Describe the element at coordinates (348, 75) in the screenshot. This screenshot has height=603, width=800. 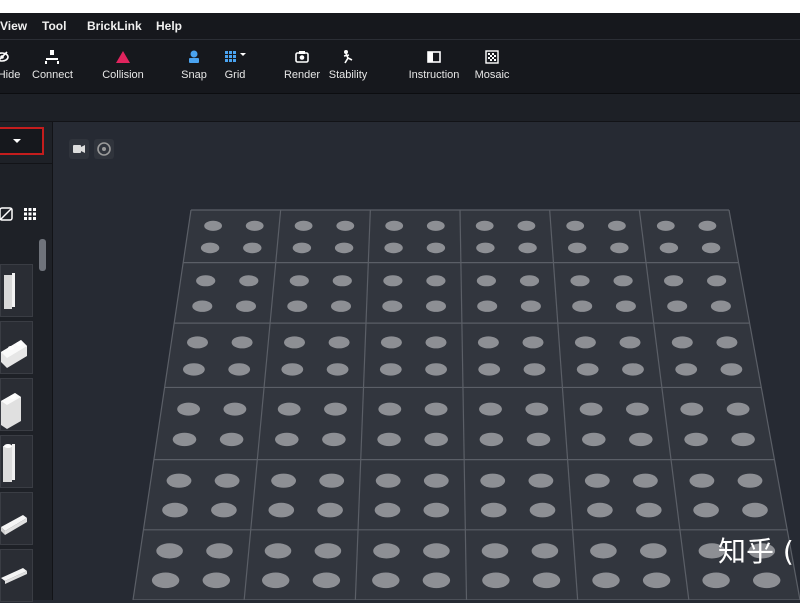
I see `stability-label: Stability` at that location.